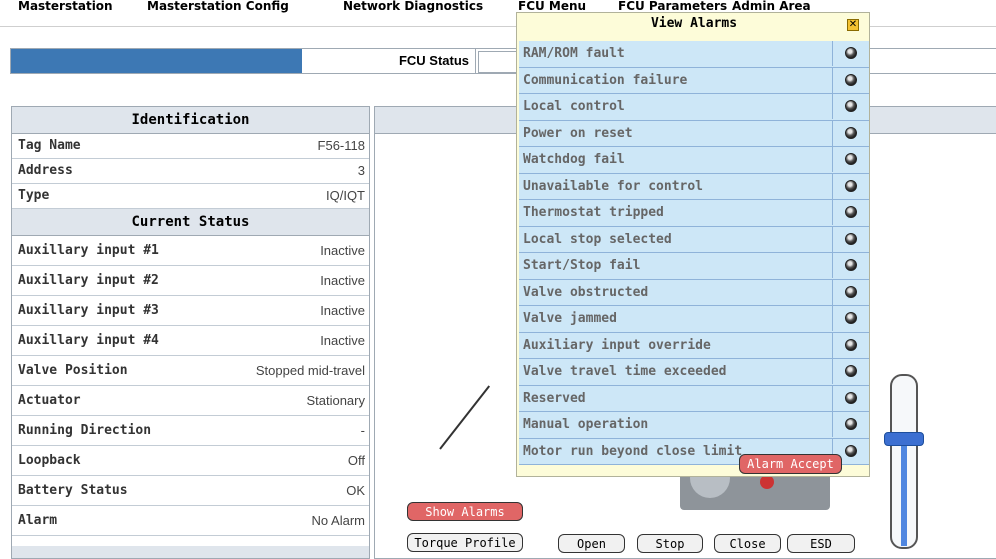  I want to click on status-value: No Alarm, so click(338, 520).